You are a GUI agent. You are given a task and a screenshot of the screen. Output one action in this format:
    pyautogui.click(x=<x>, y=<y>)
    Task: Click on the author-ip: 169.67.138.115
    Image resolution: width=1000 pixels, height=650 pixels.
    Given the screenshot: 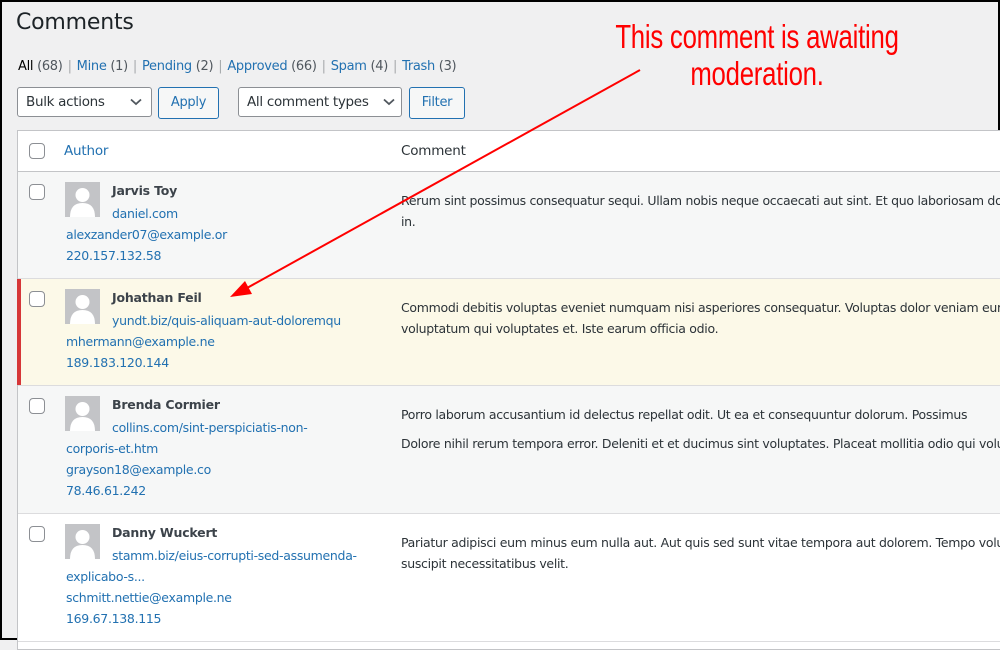 What is the action you would take?
    pyautogui.click(x=228, y=618)
    